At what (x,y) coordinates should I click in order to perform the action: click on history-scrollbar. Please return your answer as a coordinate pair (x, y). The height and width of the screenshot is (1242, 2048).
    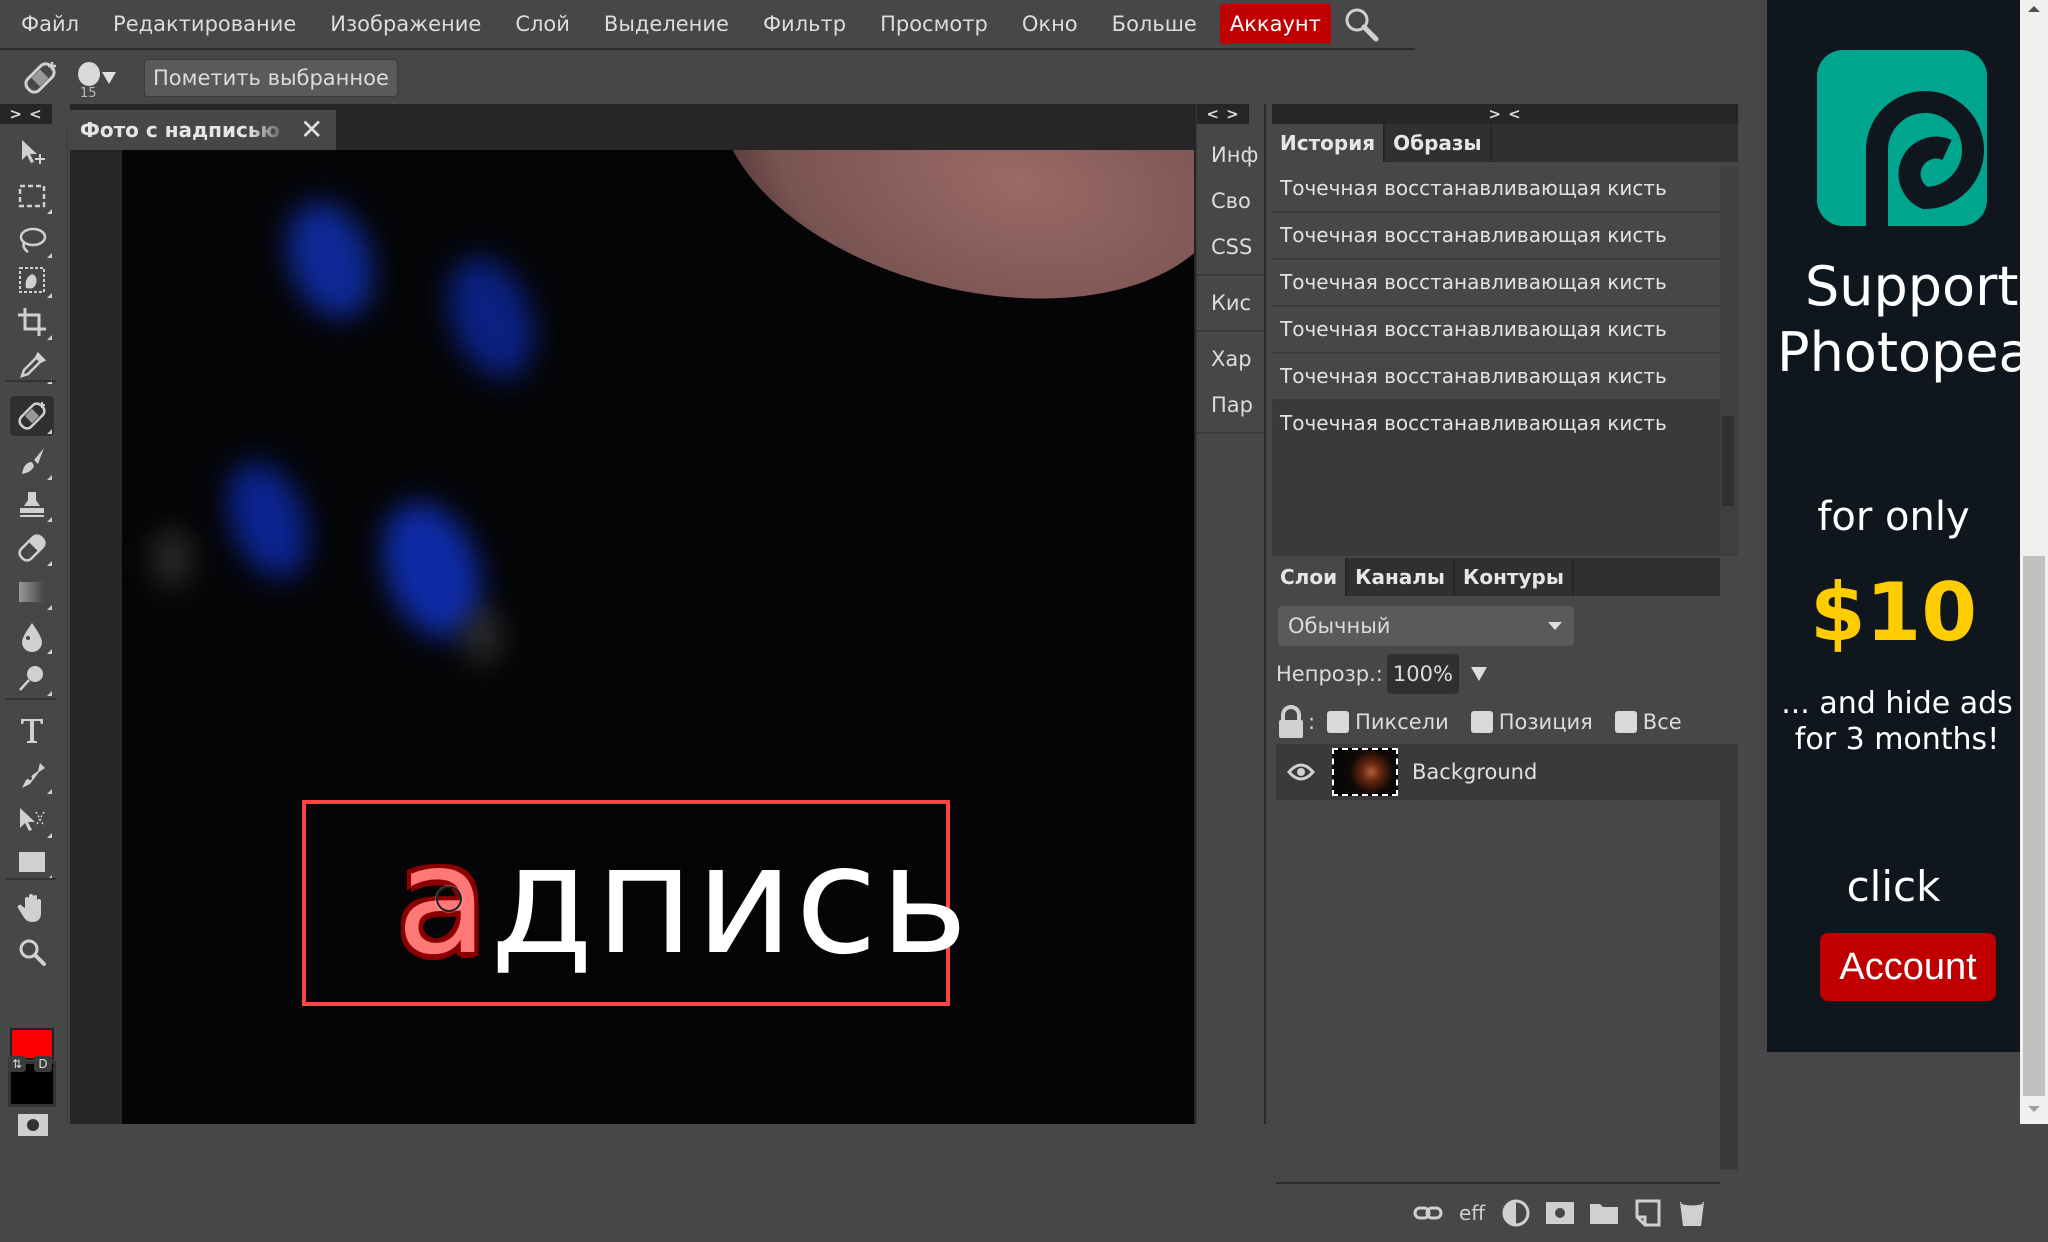
    Looking at the image, I should click on (1729, 361).